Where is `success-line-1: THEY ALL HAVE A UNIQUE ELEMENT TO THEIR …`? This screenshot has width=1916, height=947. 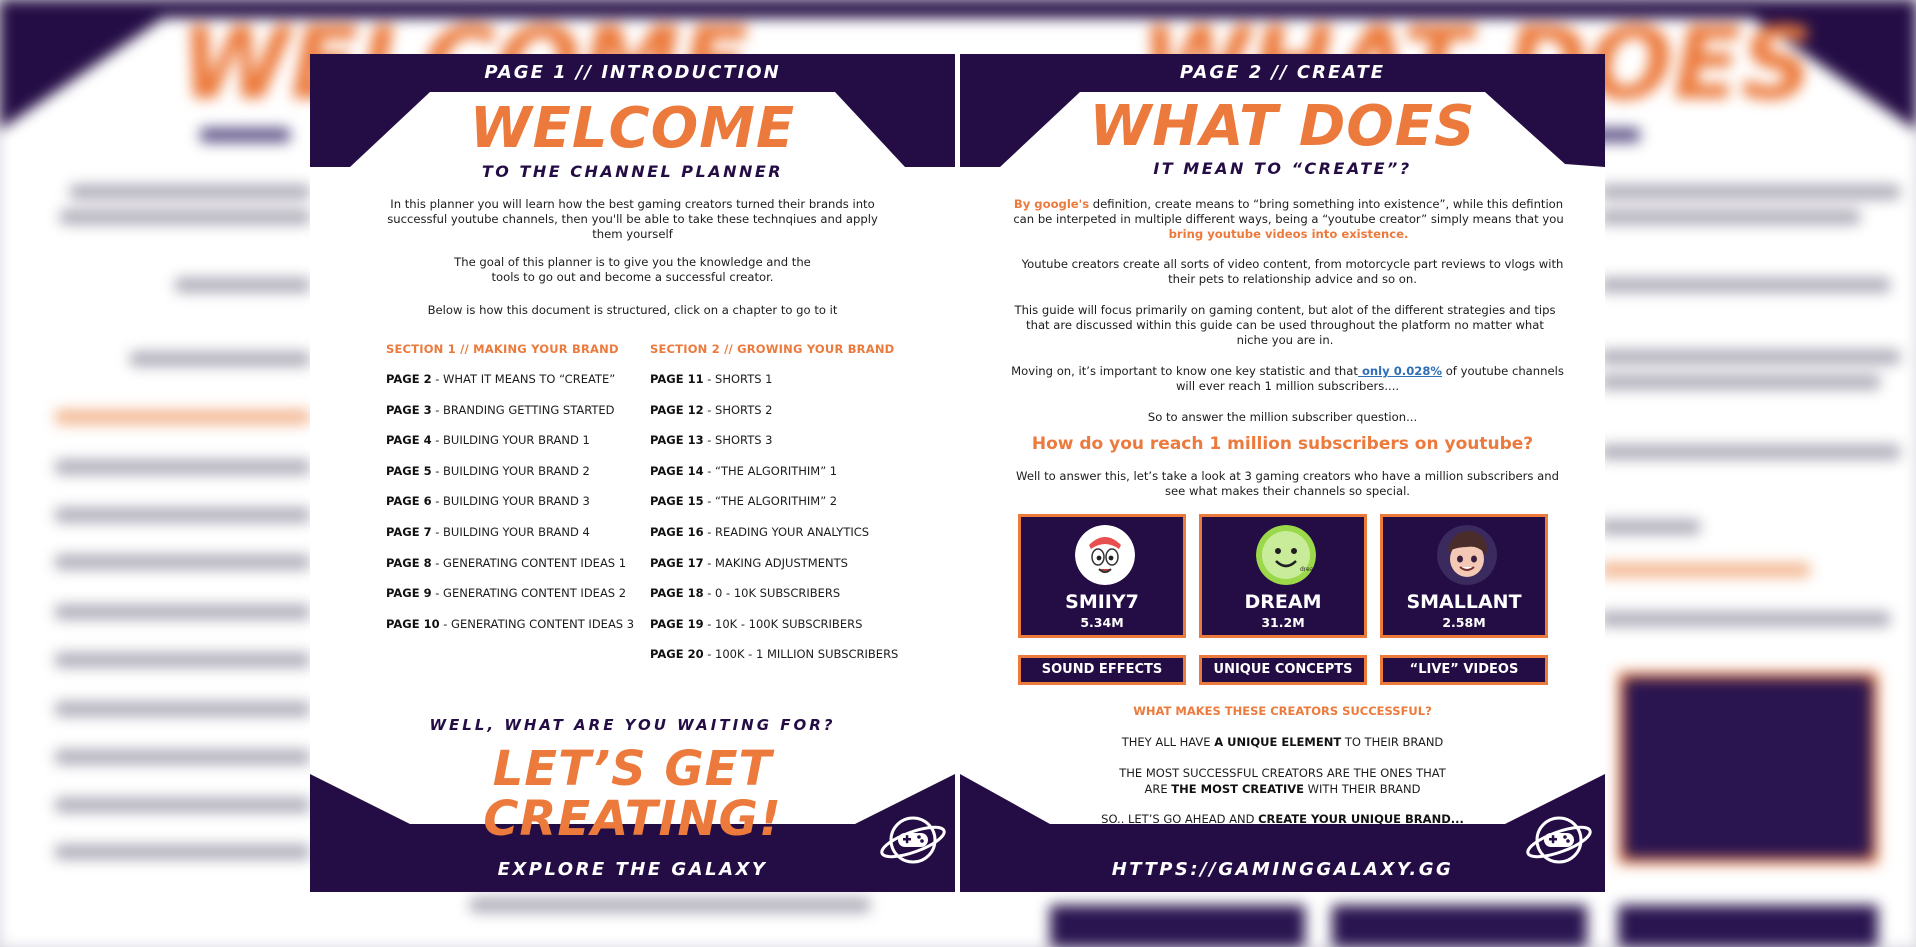
success-line-1: THEY ALL HAVE A UNIQUE ELEMENT TO THEIR … is located at coordinates (1282, 742).